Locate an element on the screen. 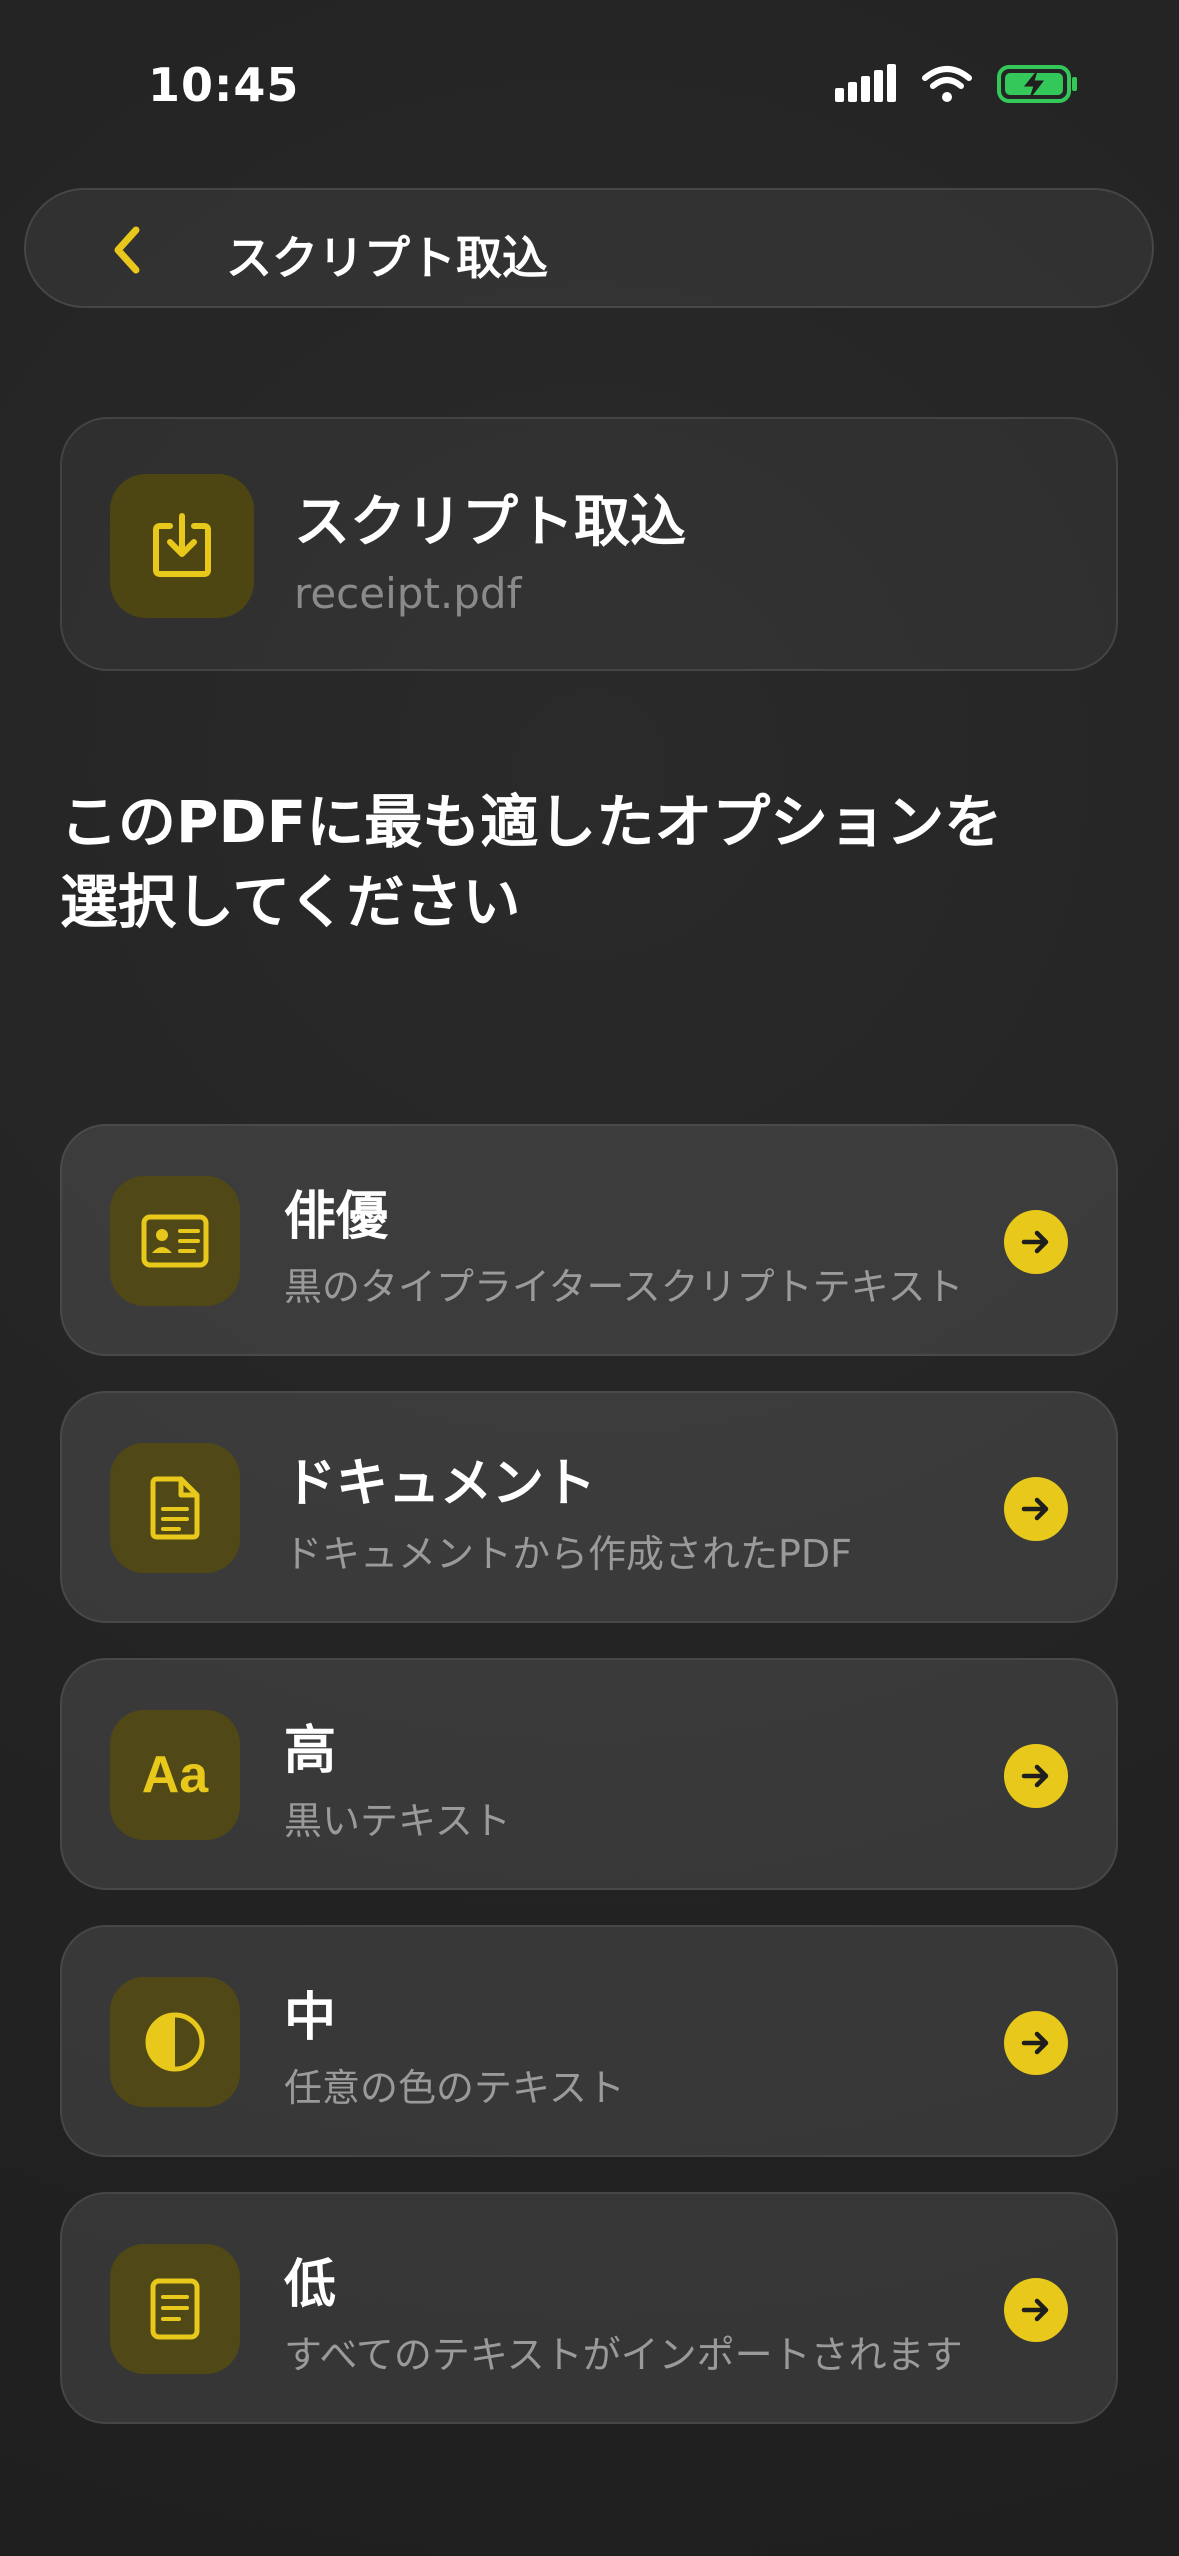 This screenshot has width=1179, height=2556. text-aa-icon: Aa is located at coordinates (175, 1775).